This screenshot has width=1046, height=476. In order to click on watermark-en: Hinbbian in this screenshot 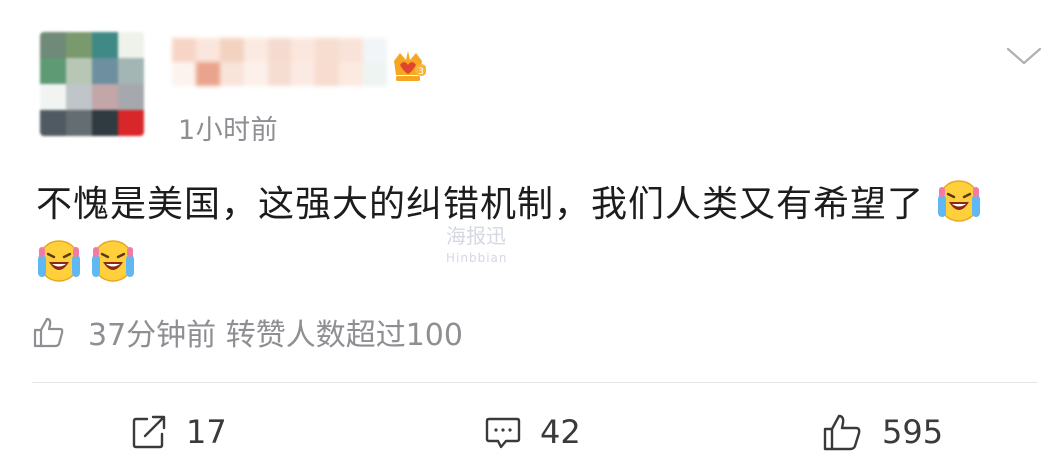, I will do `click(477, 258)`.